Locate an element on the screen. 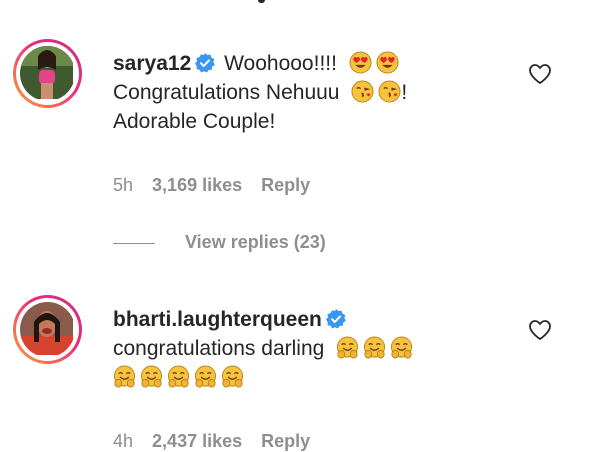 The width and height of the screenshot is (600, 452). username: sarya12 is located at coordinates (152, 63).